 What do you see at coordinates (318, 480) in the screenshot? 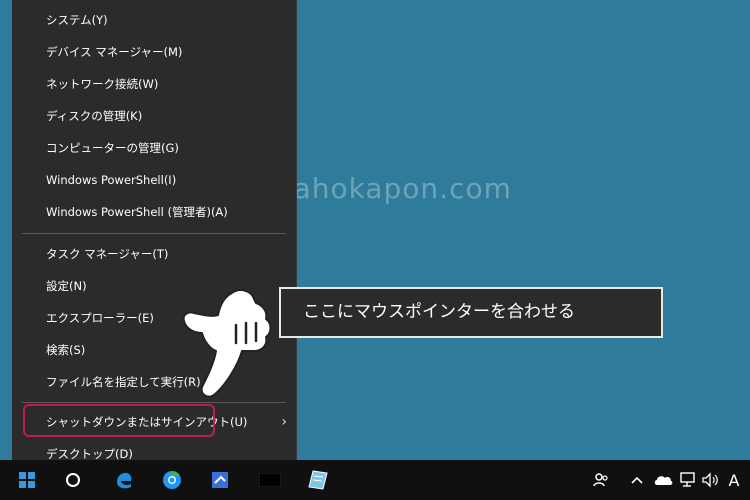
I see `notepad-icon` at bounding box center [318, 480].